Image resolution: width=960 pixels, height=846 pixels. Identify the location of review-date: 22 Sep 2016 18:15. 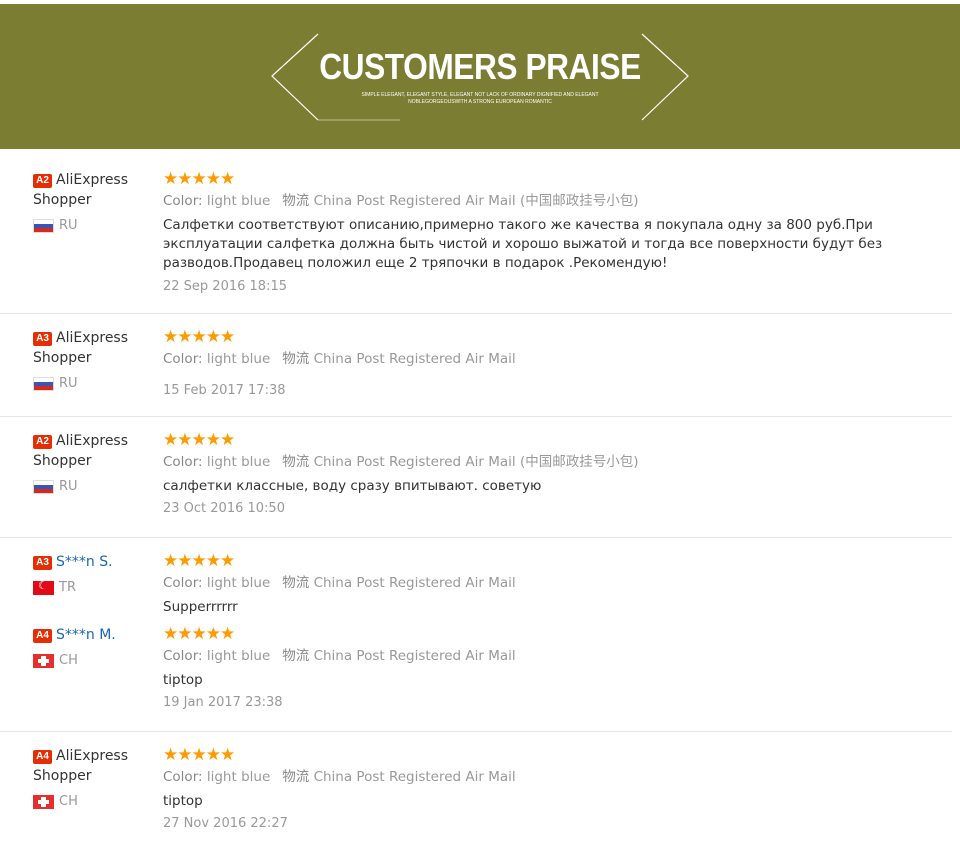
(225, 286).